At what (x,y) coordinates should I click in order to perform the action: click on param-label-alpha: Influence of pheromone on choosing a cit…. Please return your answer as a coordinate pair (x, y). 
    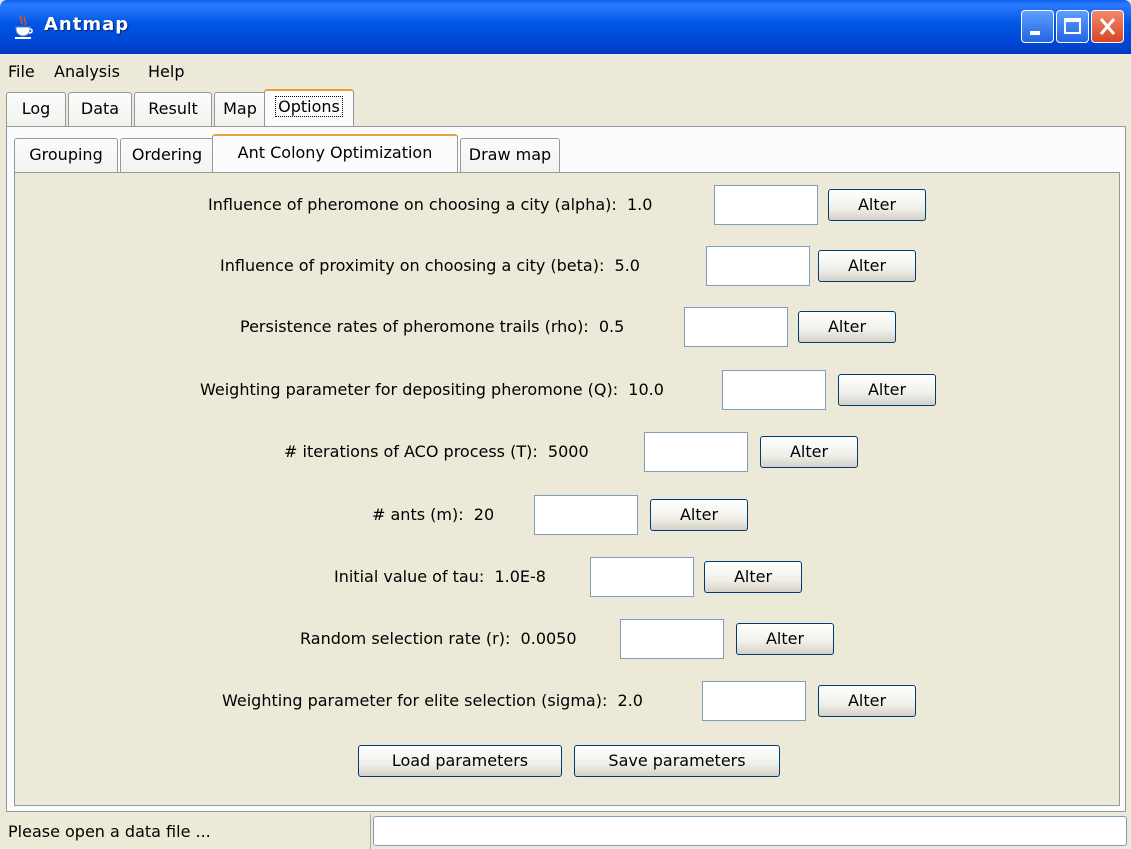
    Looking at the image, I should click on (430, 204).